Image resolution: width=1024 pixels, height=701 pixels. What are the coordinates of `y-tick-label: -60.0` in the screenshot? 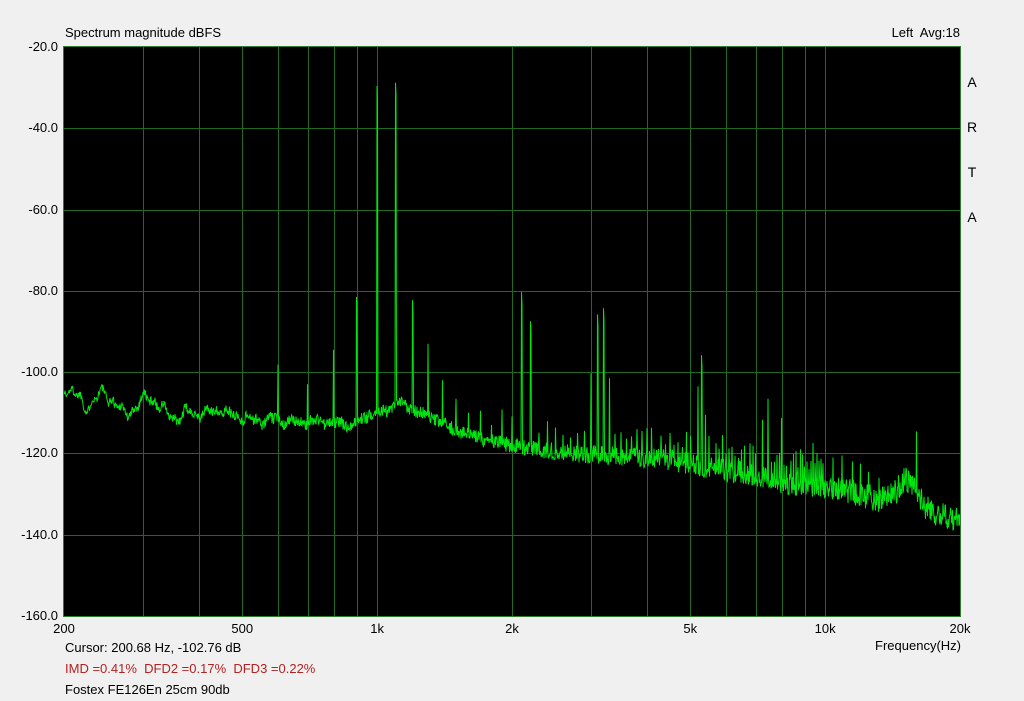 It's located at (43, 209).